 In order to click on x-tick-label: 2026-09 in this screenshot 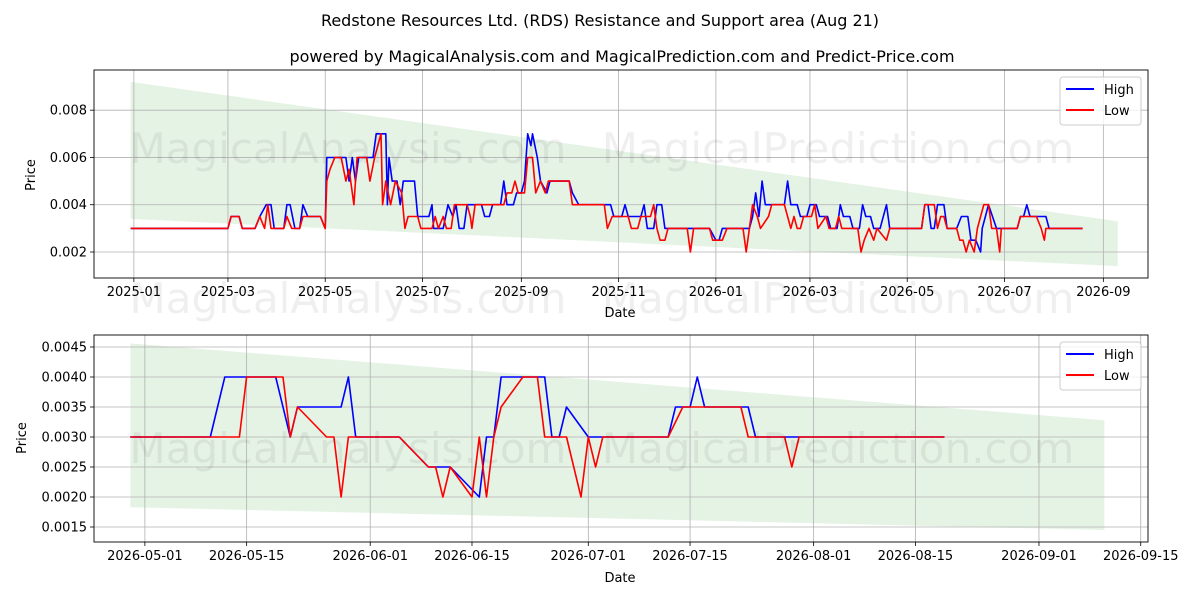, I will do `click(1103, 292)`.